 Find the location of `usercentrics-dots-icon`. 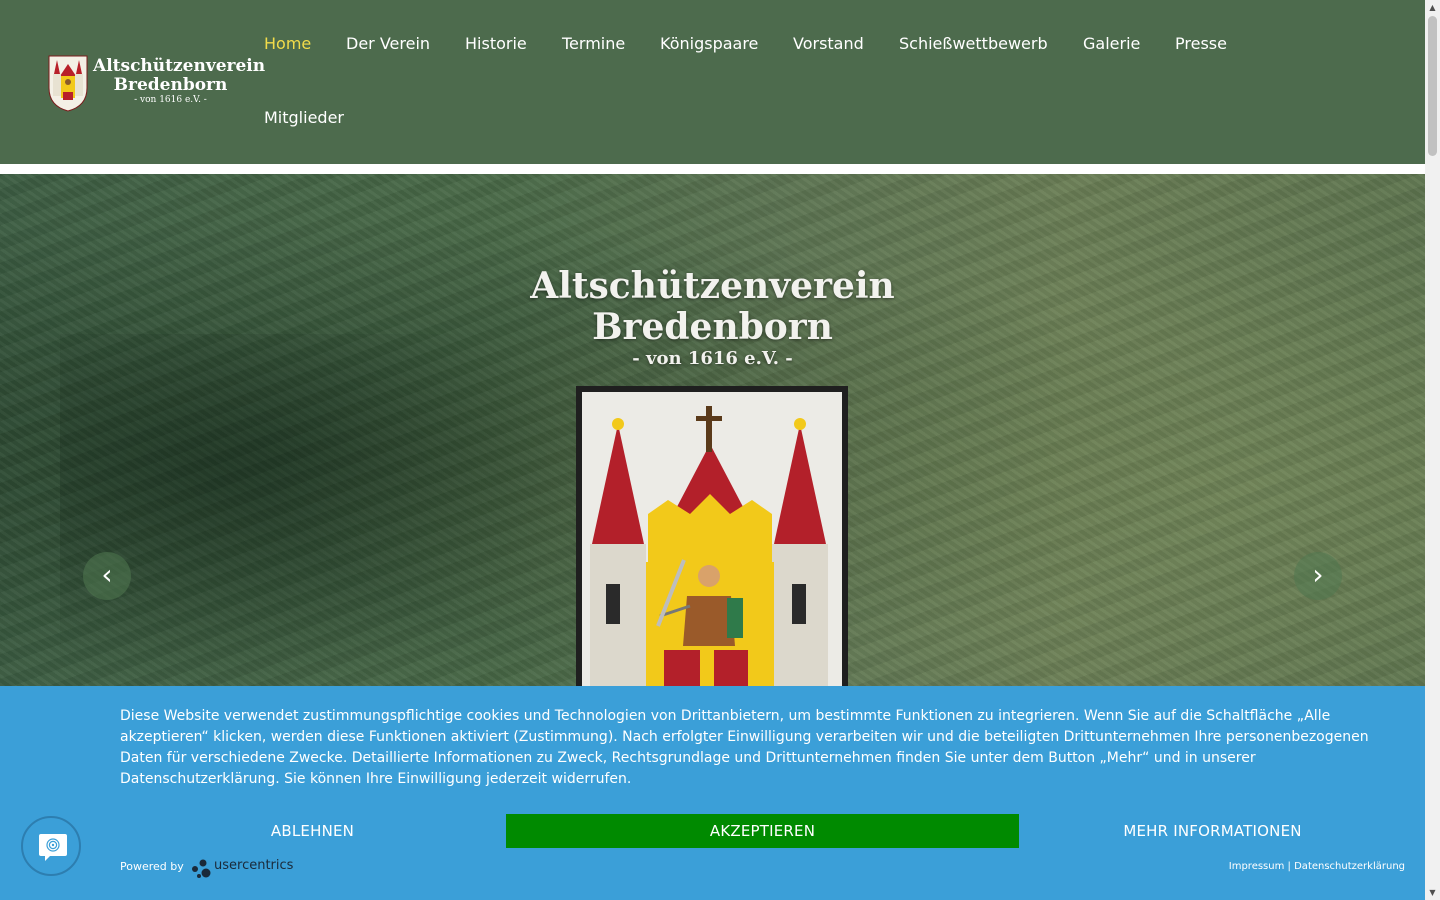

usercentrics-dots-icon is located at coordinates (201, 868).